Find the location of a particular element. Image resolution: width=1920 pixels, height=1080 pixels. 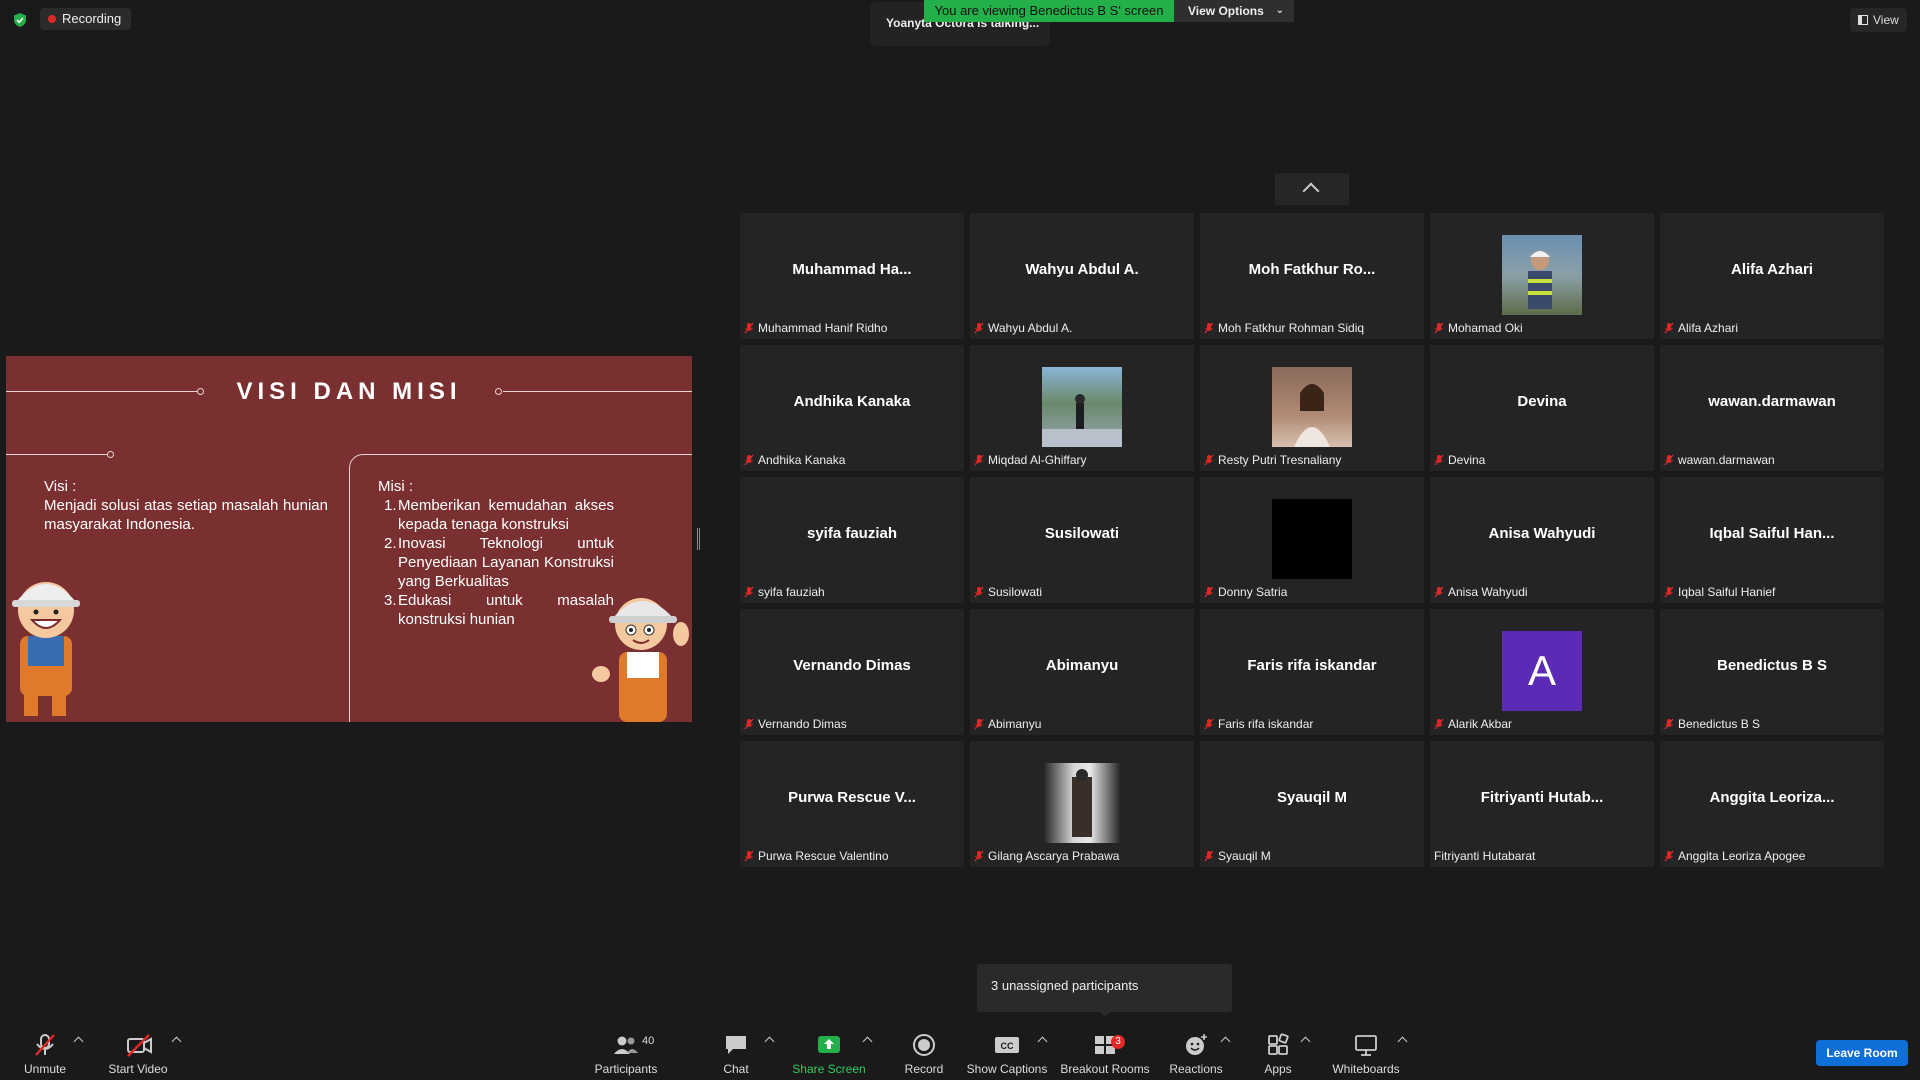

participant-video-window-photo is located at coordinates (1082, 803).